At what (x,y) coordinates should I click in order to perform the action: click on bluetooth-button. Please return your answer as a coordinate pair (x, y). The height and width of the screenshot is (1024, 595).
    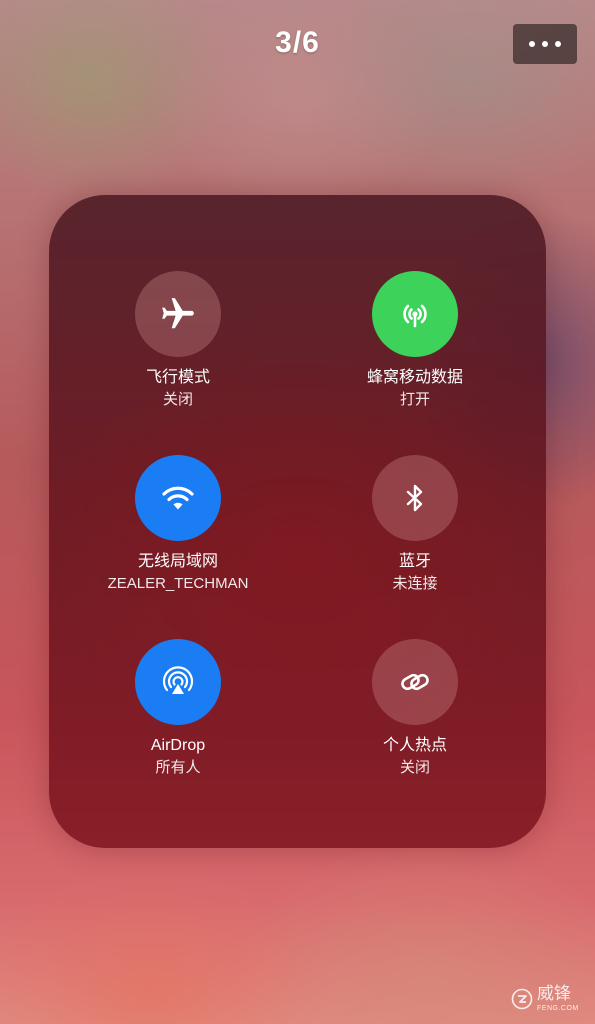
    Looking at the image, I should click on (415, 498).